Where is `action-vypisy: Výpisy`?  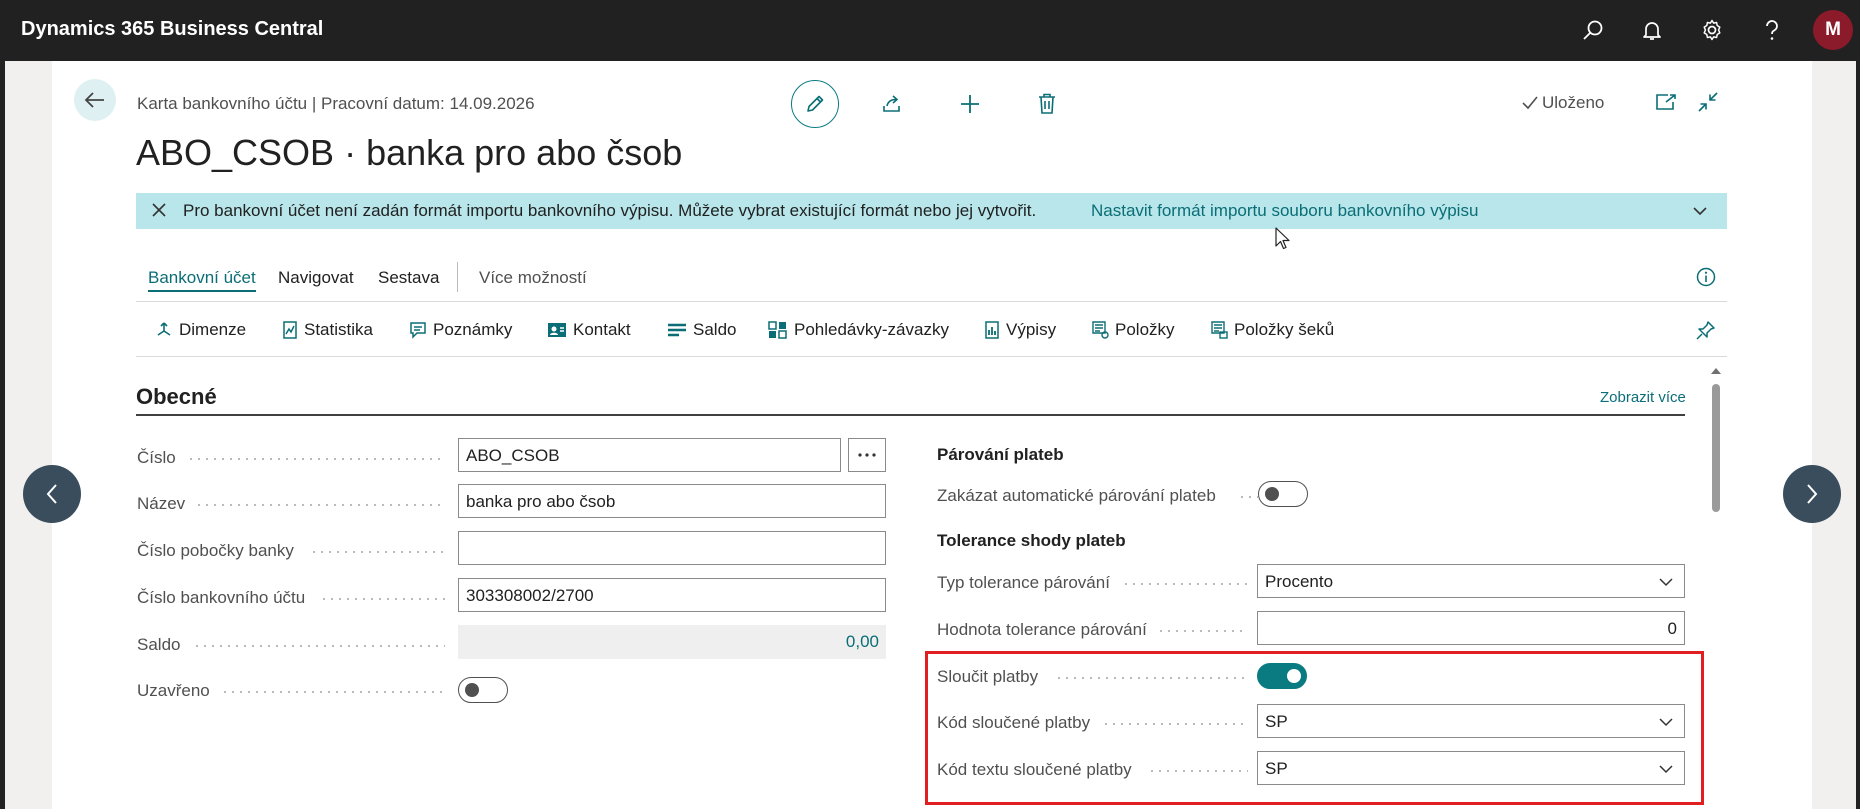
action-vypisy: Výpisy is located at coordinates (1020, 330).